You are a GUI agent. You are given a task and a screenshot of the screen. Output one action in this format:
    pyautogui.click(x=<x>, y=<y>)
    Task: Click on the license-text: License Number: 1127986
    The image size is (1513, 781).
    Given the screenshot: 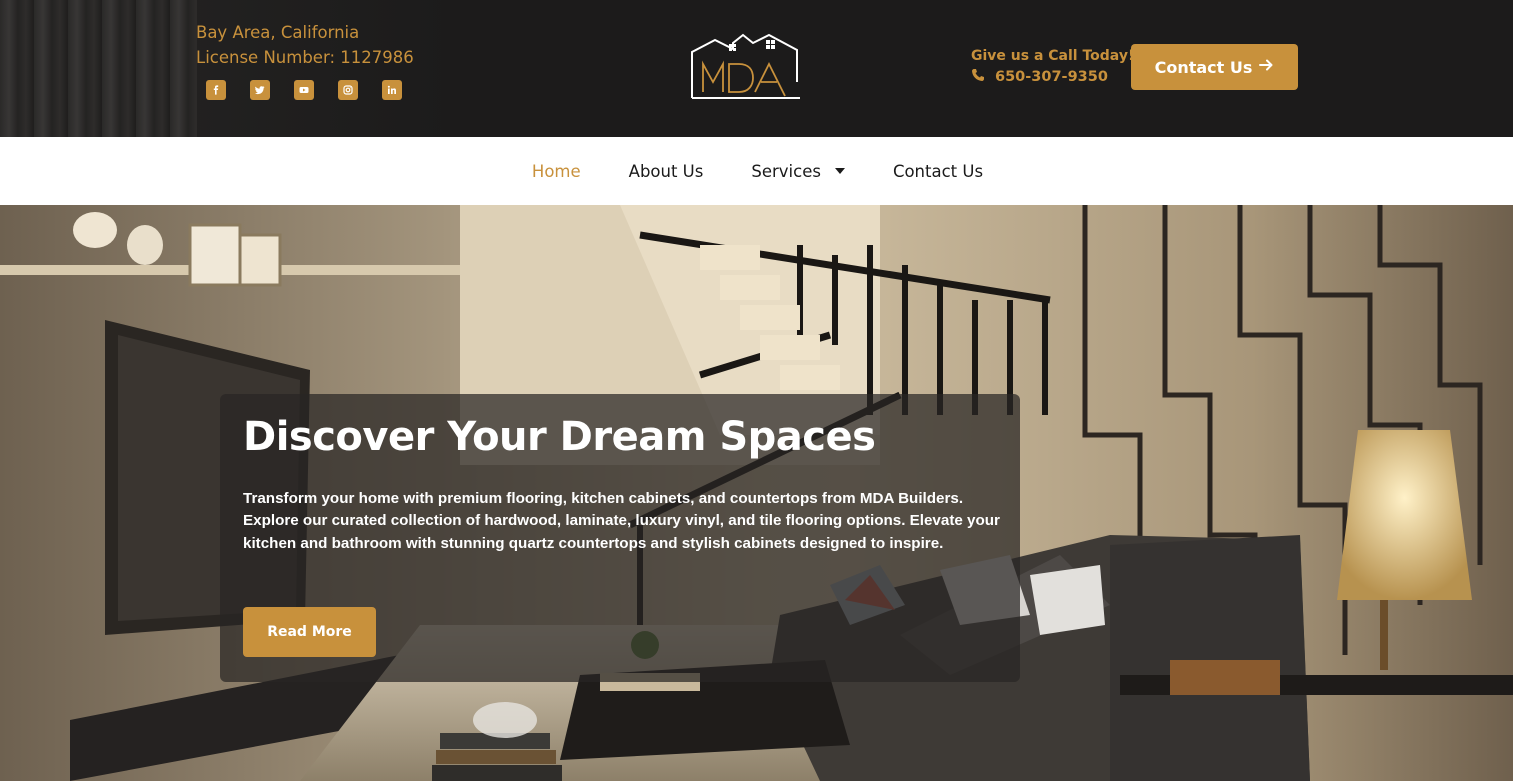 What is the action you would take?
    pyautogui.click(x=305, y=57)
    